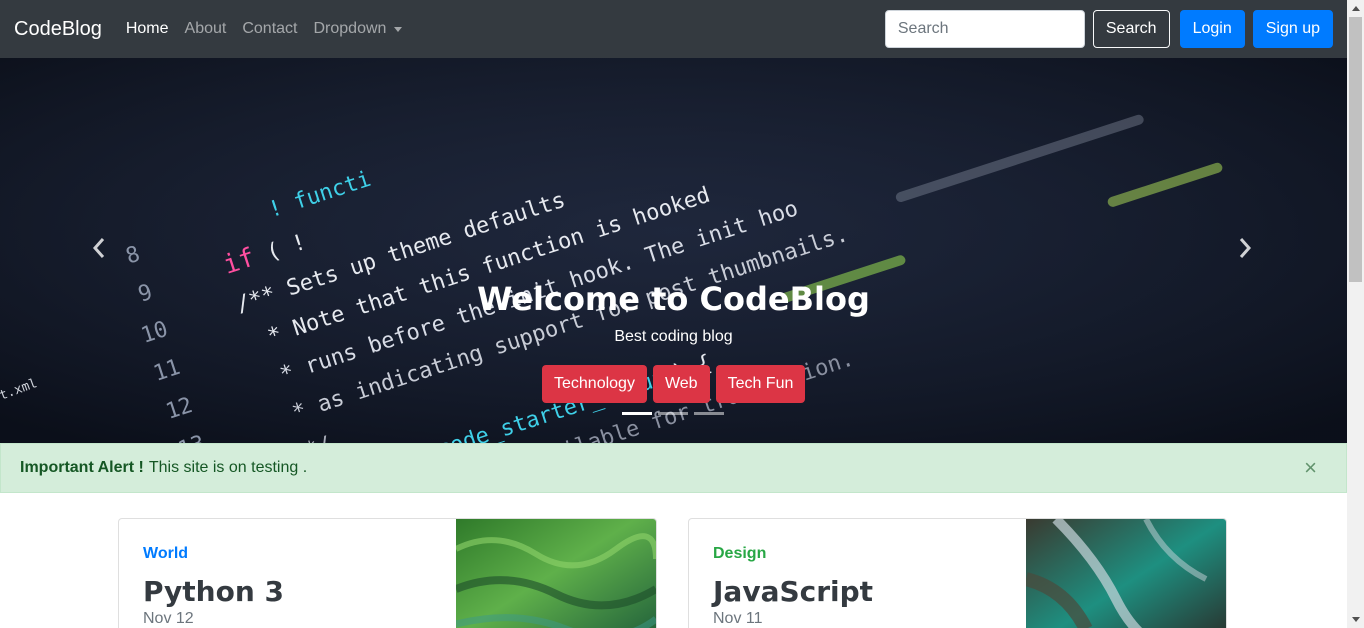  I want to click on post-category: Design, so click(740, 553).